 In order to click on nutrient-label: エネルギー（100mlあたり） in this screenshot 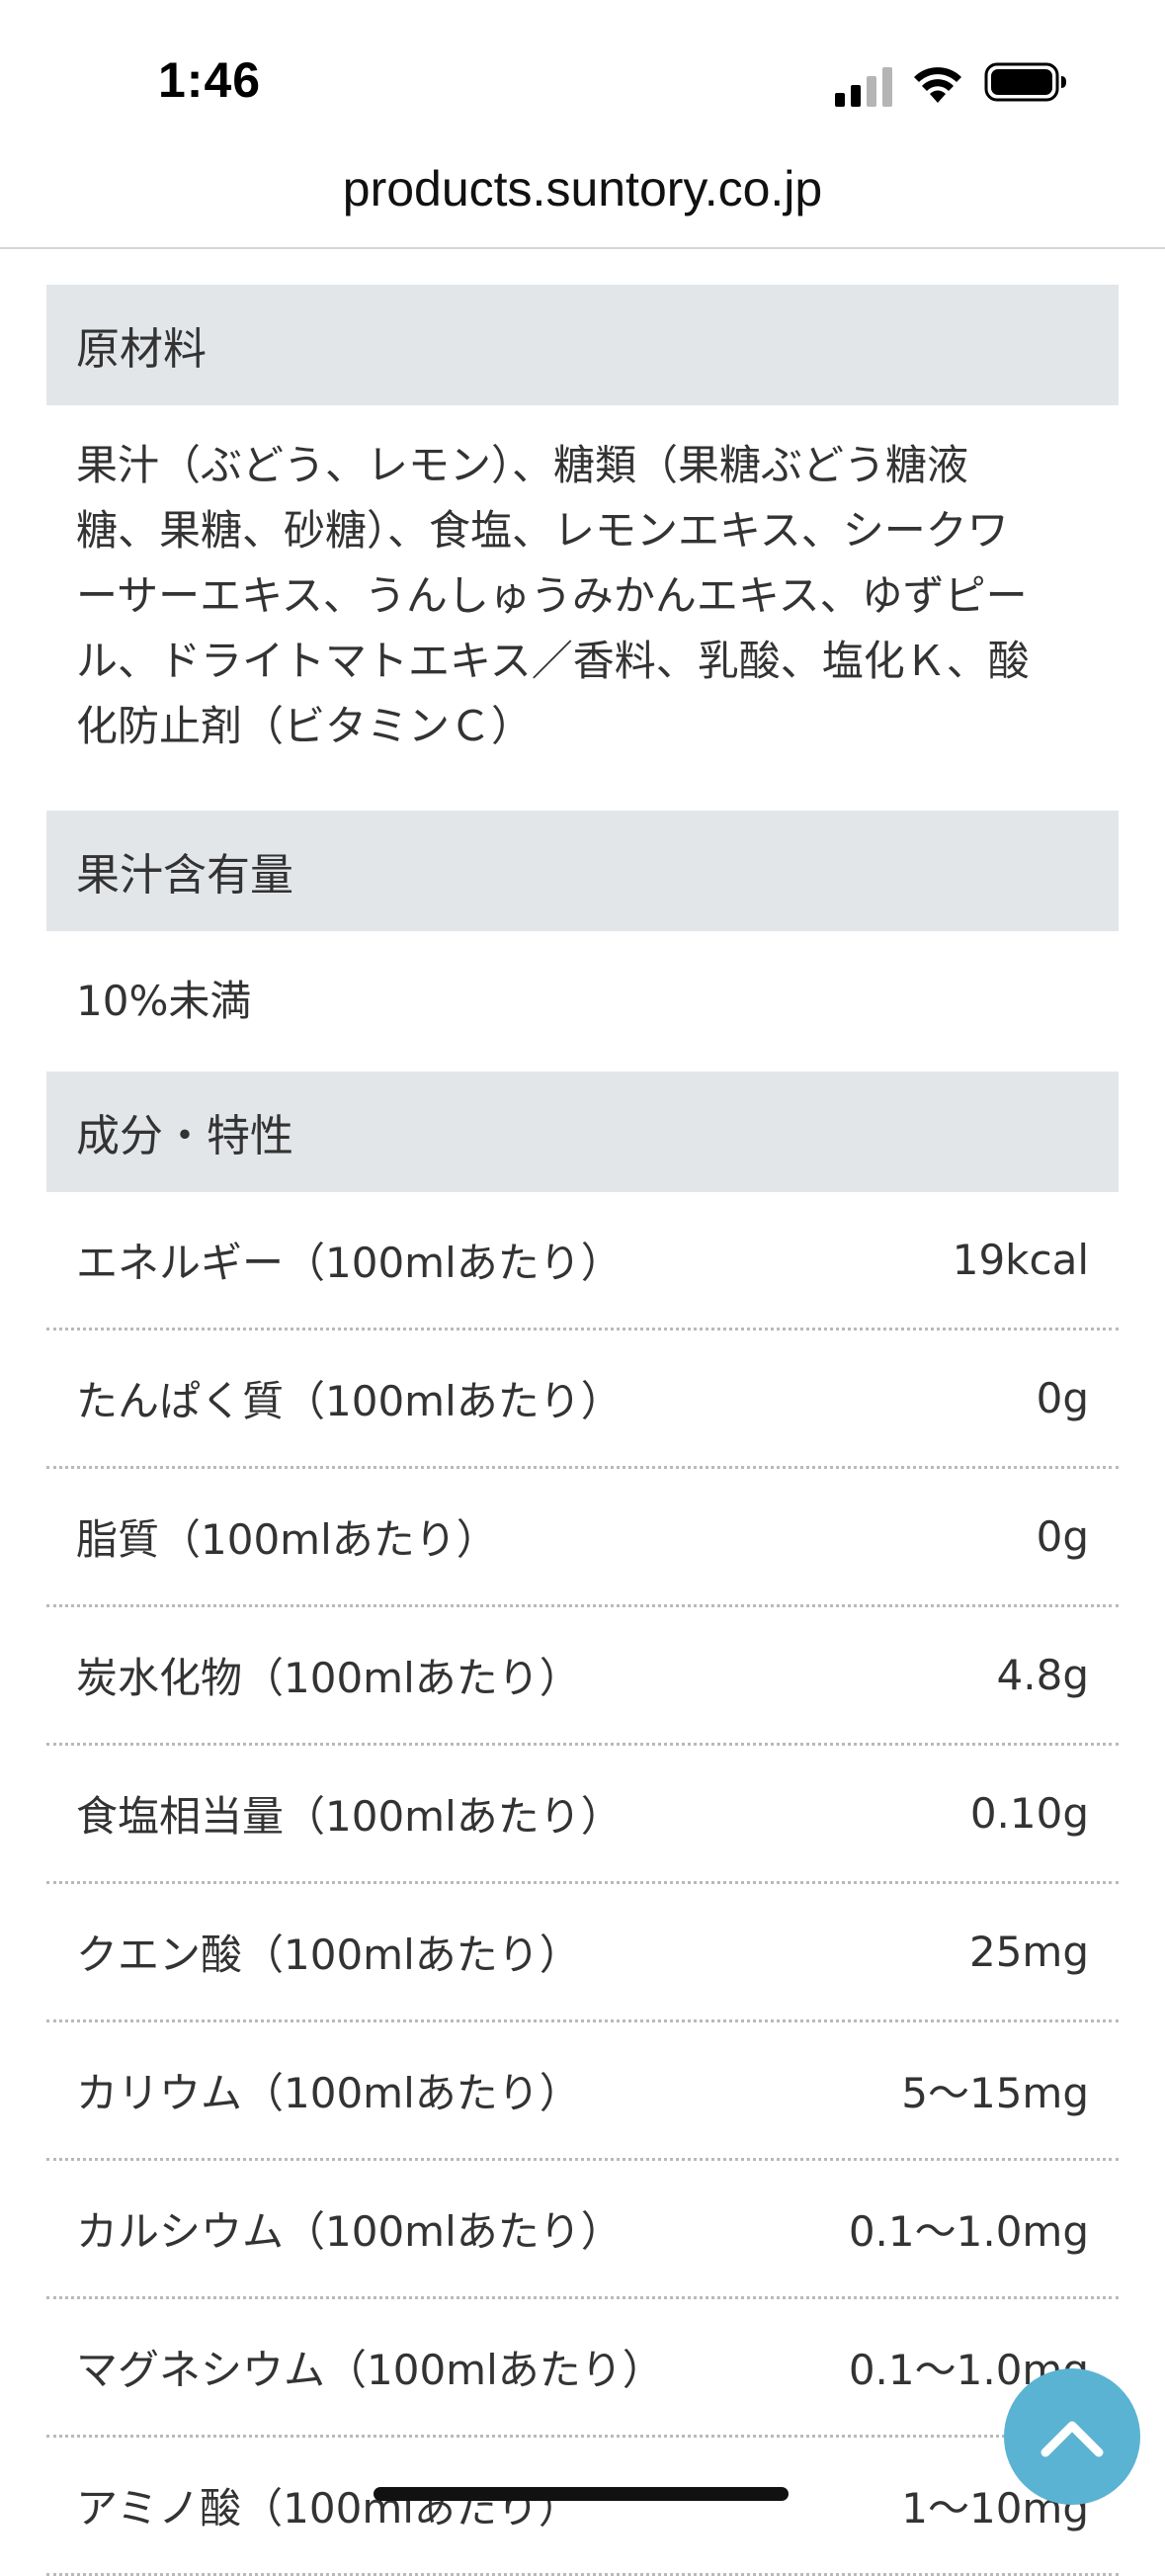, I will do `click(349, 1263)`.